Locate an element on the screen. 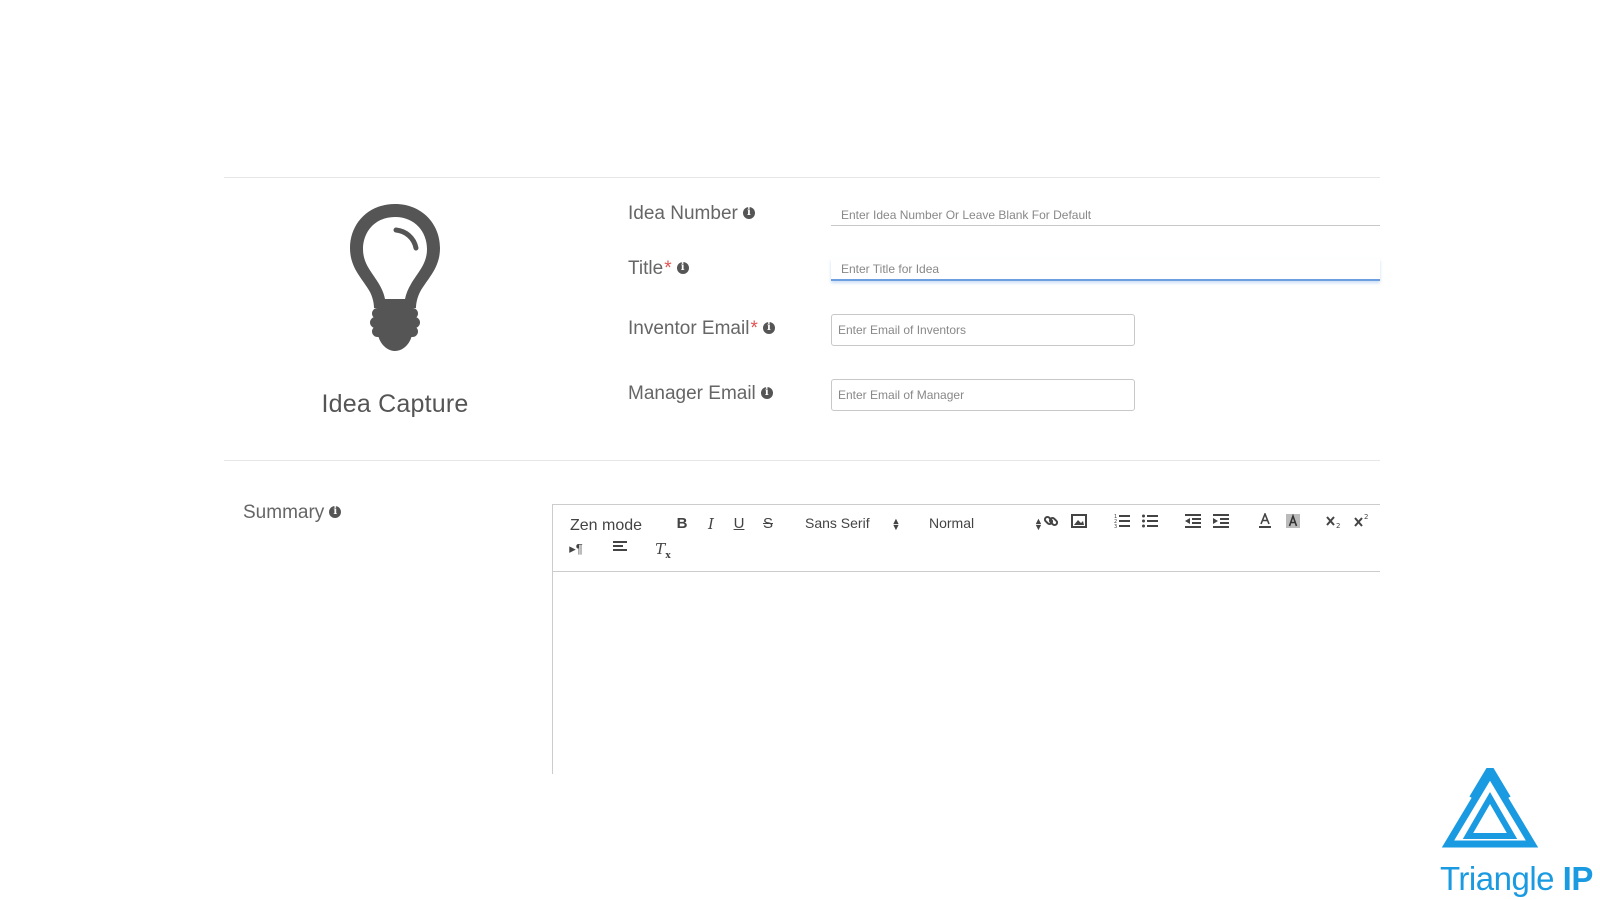  link-button is located at coordinates (1051, 524).